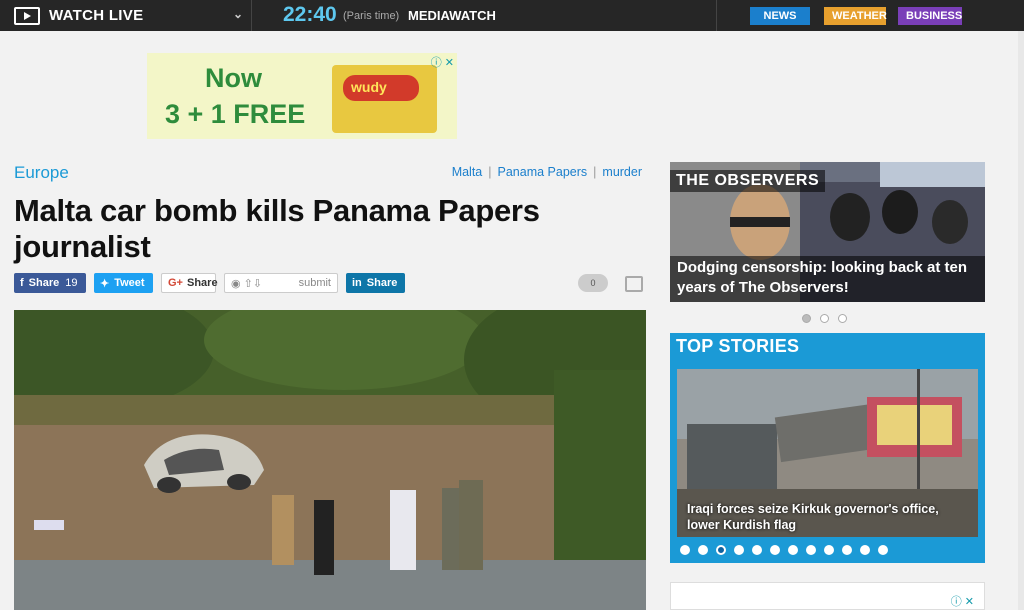 This screenshot has width=1024, height=610. Describe the element at coordinates (467, 172) in the screenshot. I see `tag-link: Malta` at that location.